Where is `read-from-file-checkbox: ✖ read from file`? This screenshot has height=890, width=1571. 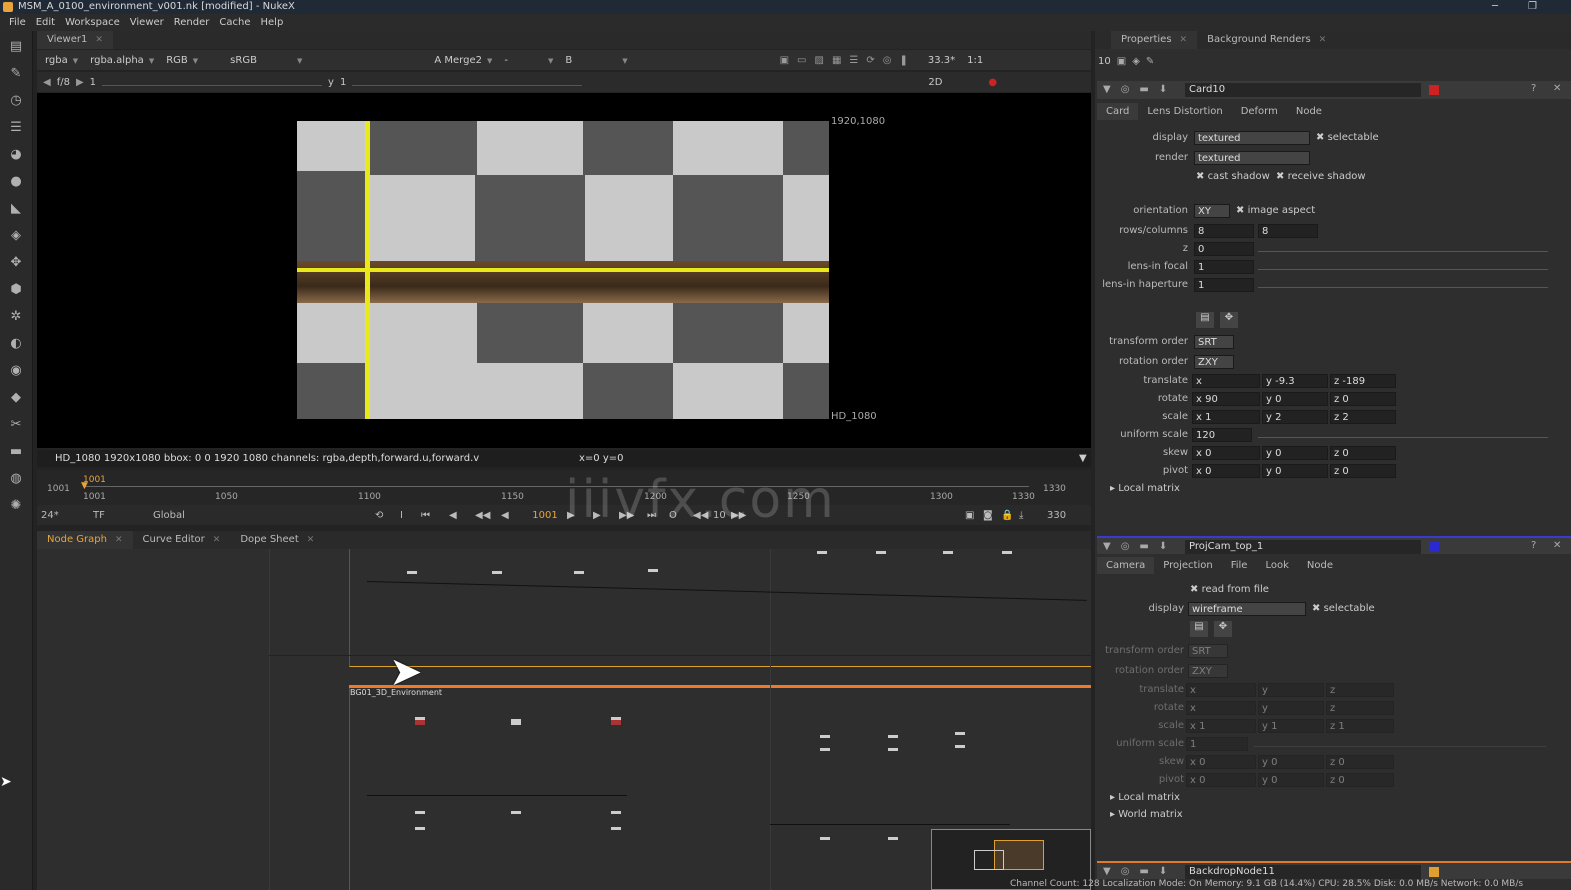 read-from-file-checkbox: ✖ read from file is located at coordinates (1229, 589).